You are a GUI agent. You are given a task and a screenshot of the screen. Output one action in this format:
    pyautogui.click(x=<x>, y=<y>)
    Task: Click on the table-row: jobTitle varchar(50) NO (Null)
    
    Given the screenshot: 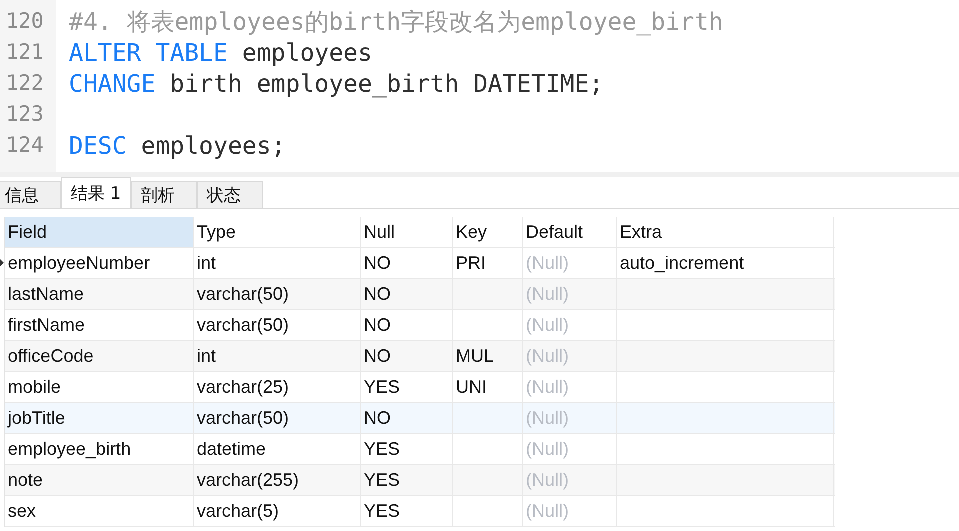 What is the action you would take?
    pyautogui.click(x=420, y=418)
    